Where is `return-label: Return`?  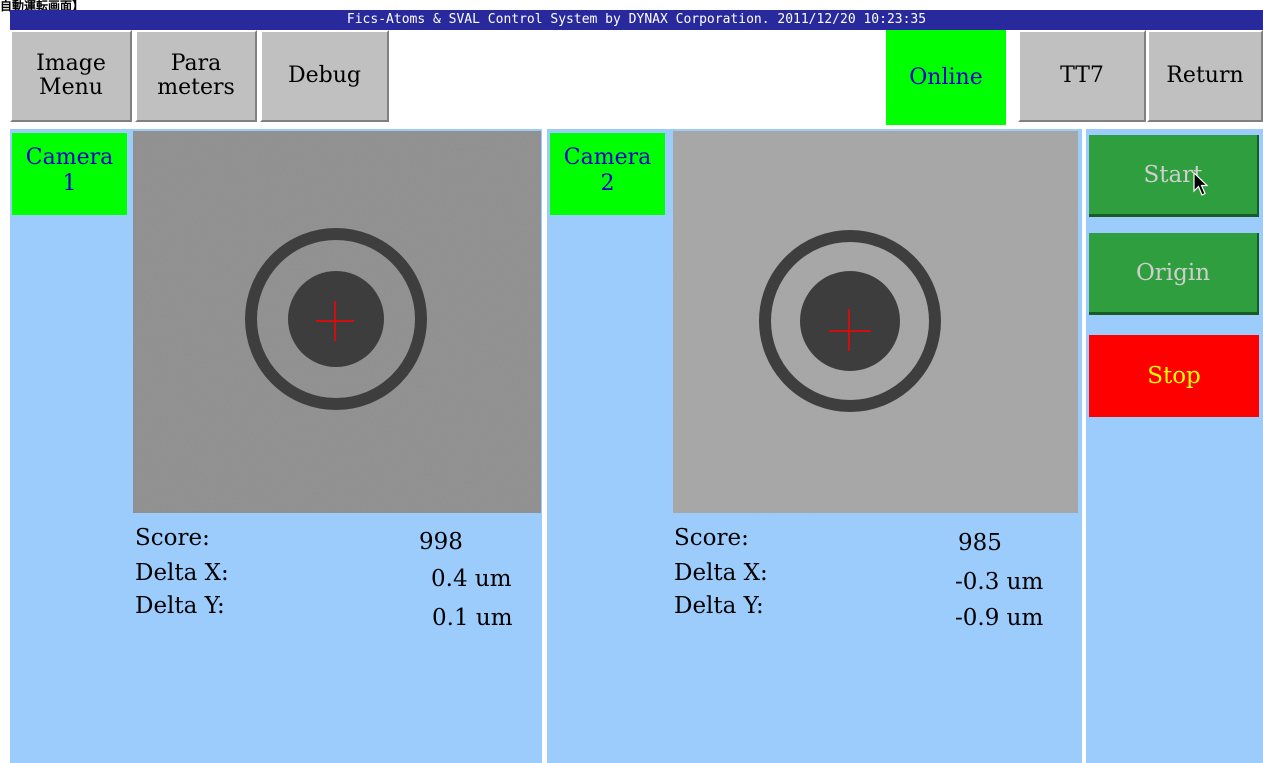 return-label: Return is located at coordinates (1205, 75).